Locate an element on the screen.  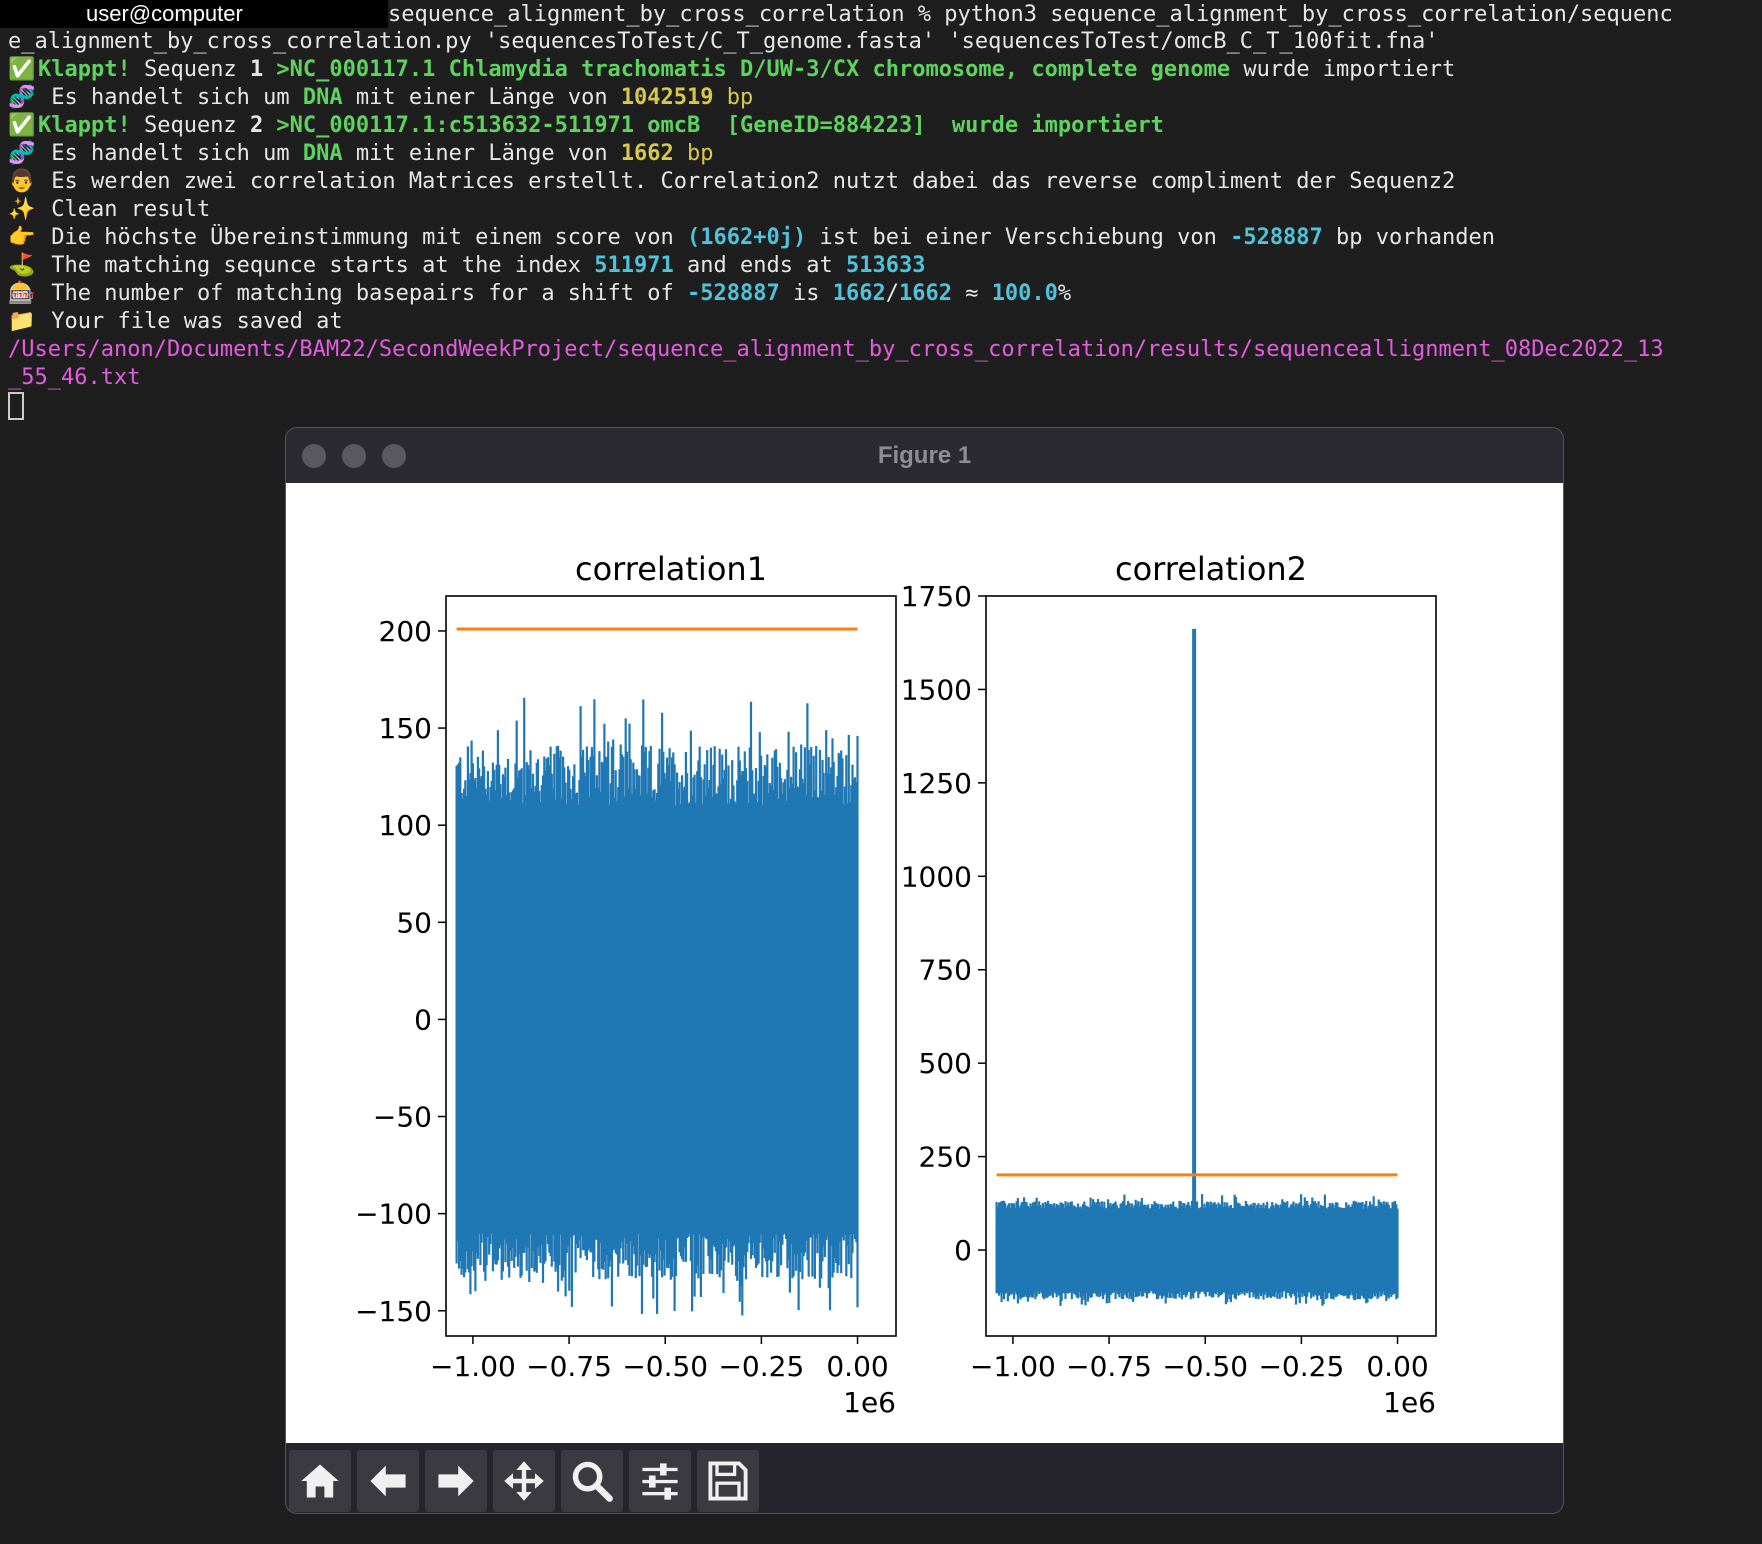
window-title: Figure 1 is located at coordinates (924, 455).